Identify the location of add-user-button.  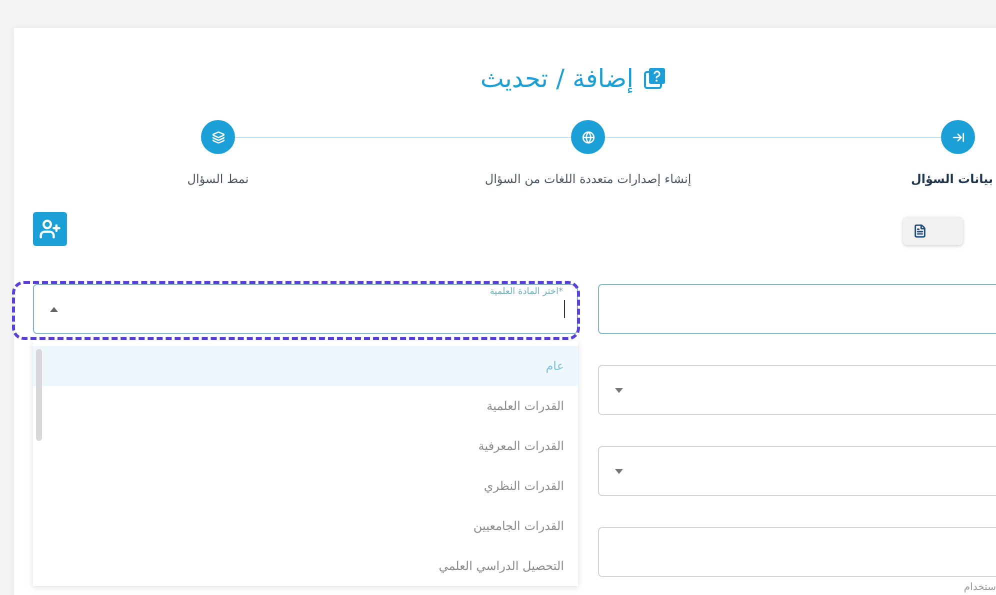
(50, 229).